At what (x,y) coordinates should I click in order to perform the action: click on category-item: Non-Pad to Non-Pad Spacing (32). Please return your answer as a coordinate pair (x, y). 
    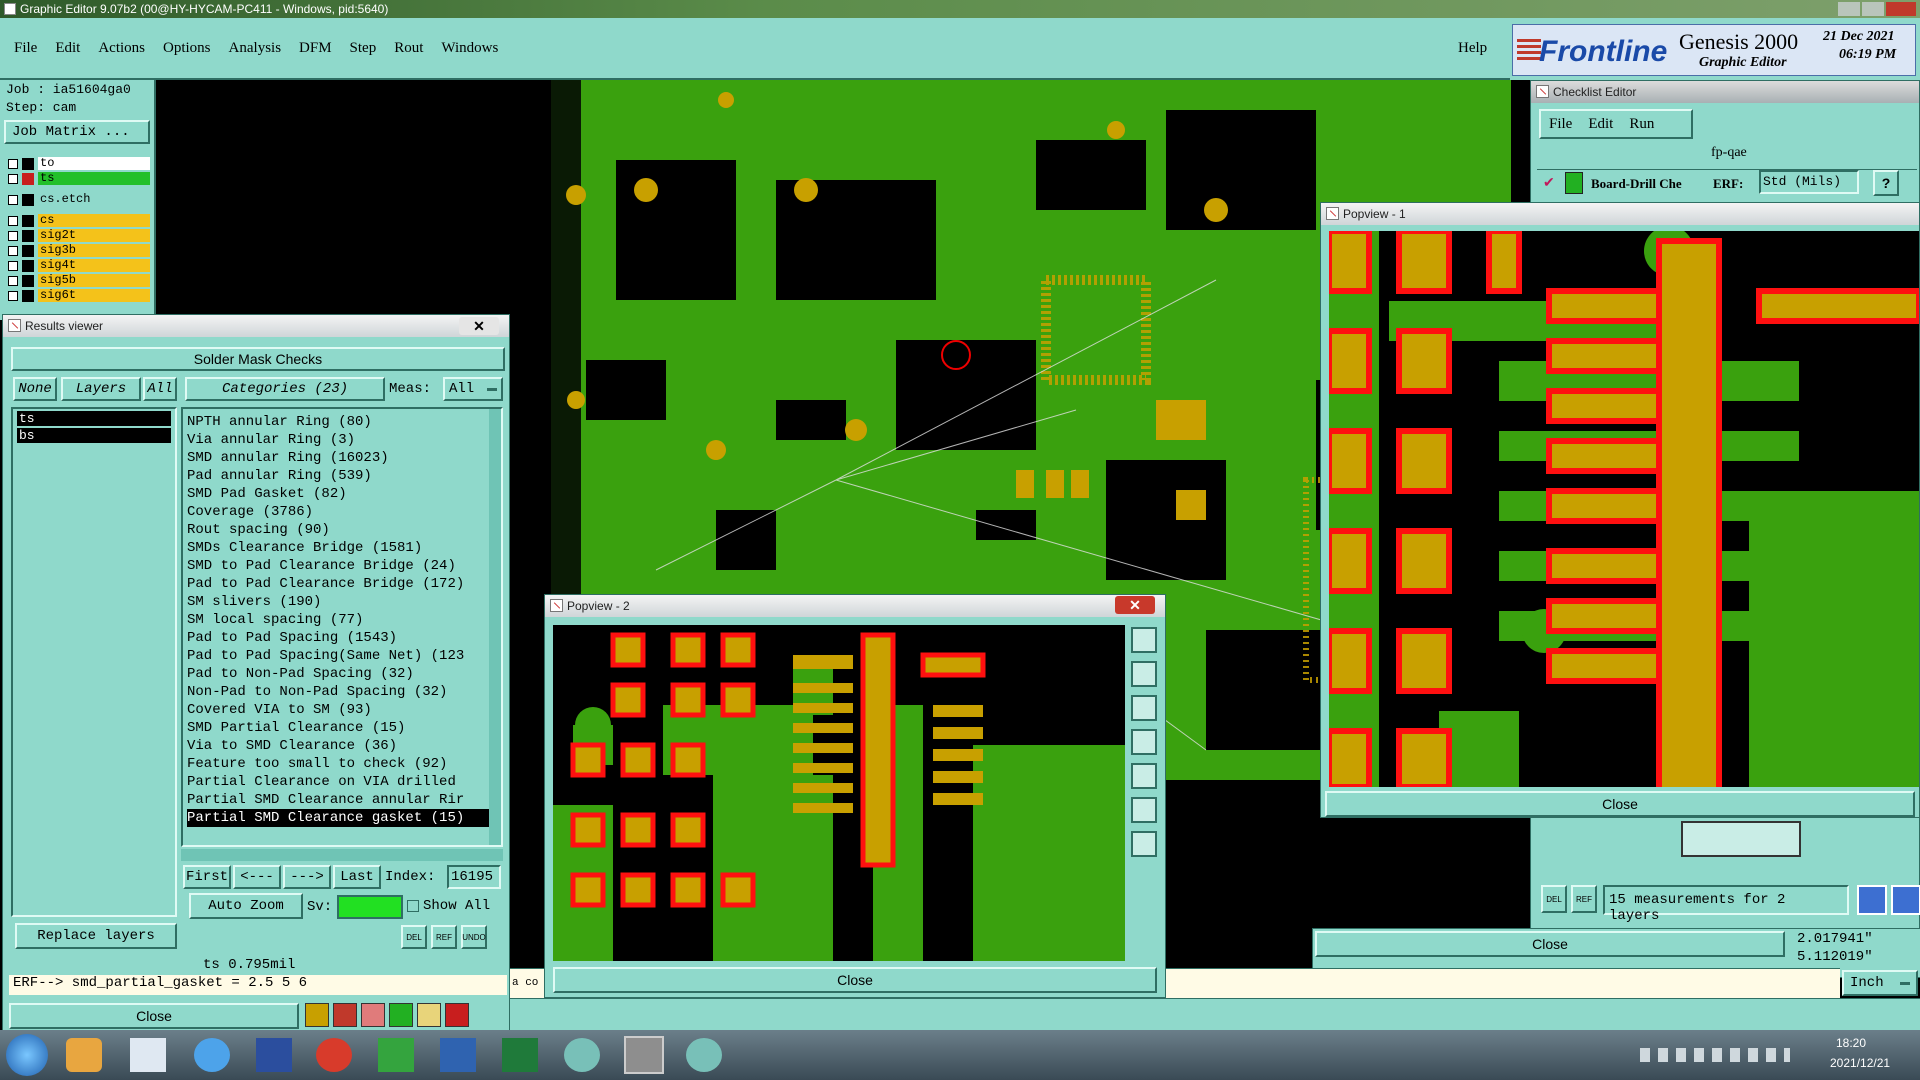
    Looking at the image, I should click on (343, 692).